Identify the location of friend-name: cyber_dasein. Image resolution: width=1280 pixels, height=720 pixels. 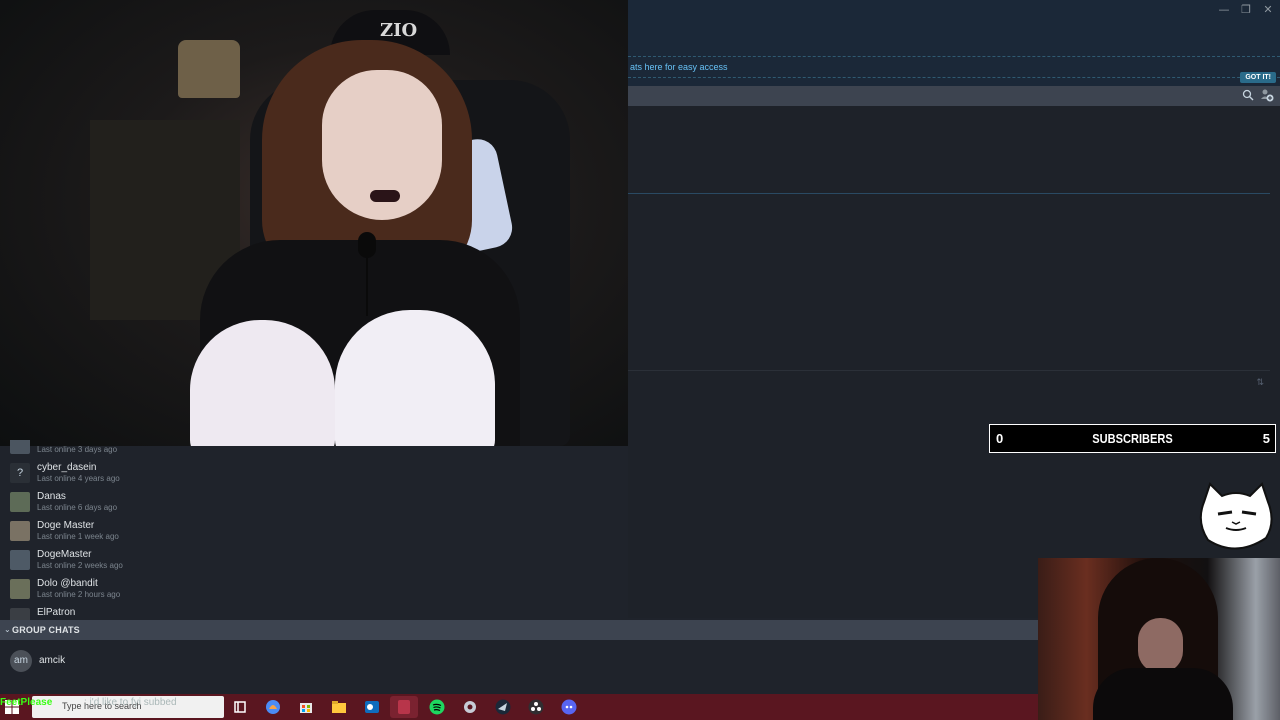
(67, 467).